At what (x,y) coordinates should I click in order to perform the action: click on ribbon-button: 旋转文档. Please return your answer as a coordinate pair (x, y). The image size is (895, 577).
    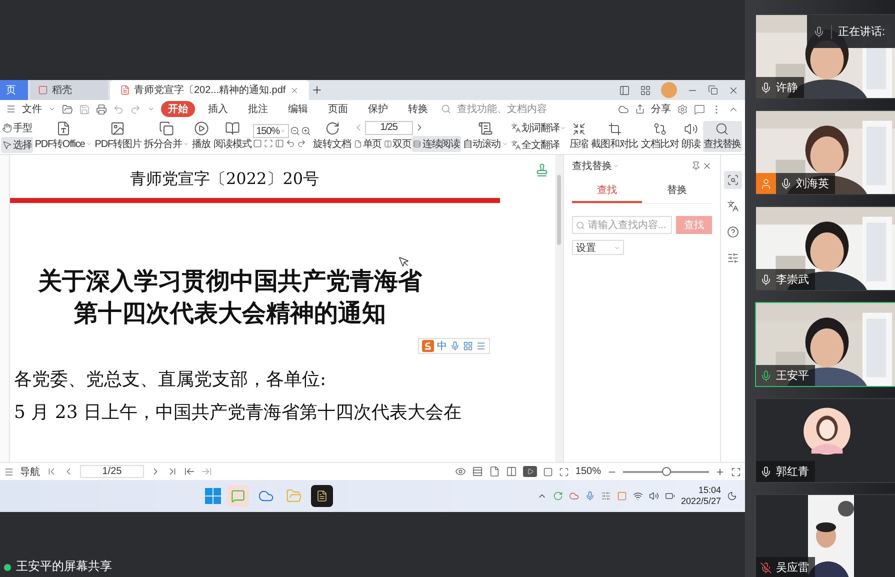
    Looking at the image, I should click on (332, 136).